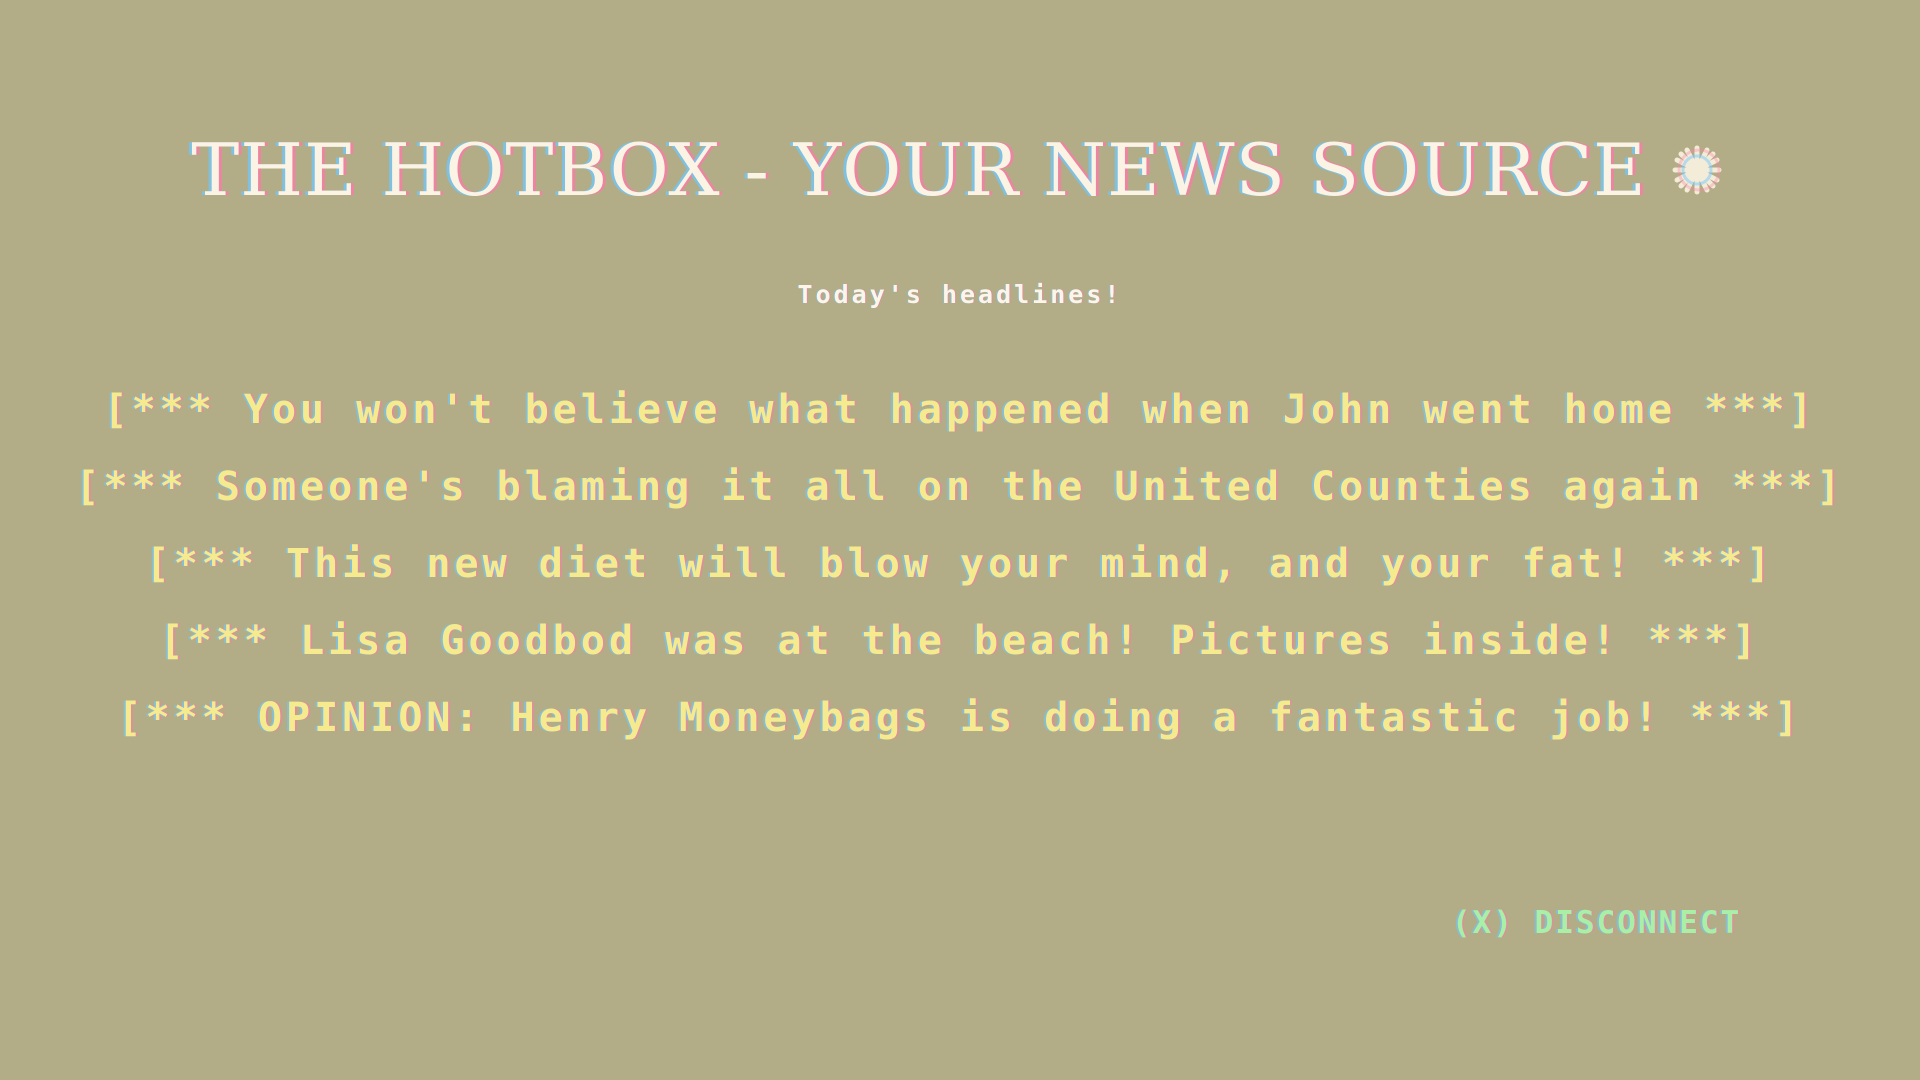 This screenshot has height=1080, width=1920. I want to click on masthead-title: THE HOTBOX - YOUR NEWS SOURCE, so click(919, 170).